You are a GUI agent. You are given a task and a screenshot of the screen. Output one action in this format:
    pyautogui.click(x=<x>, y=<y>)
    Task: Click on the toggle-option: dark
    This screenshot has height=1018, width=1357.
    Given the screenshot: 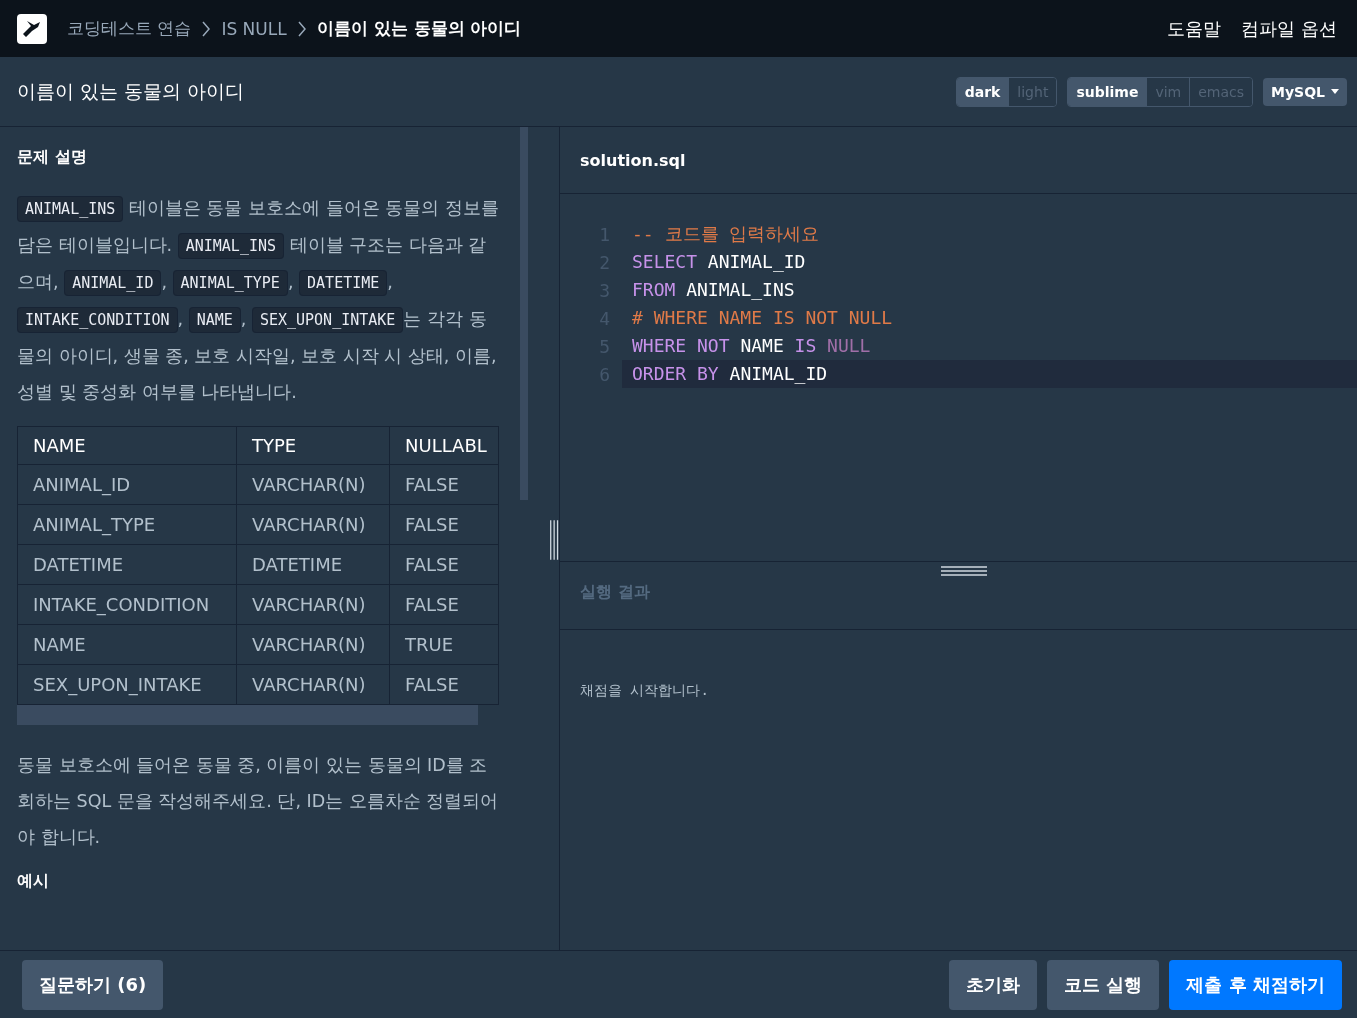 What is the action you would take?
    pyautogui.click(x=983, y=91)
    